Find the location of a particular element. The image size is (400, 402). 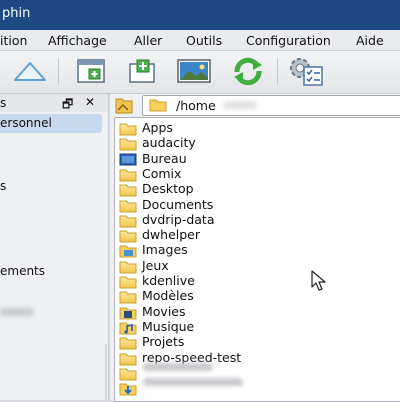

menu-aller: Aller is located at coordinates (148, 40).